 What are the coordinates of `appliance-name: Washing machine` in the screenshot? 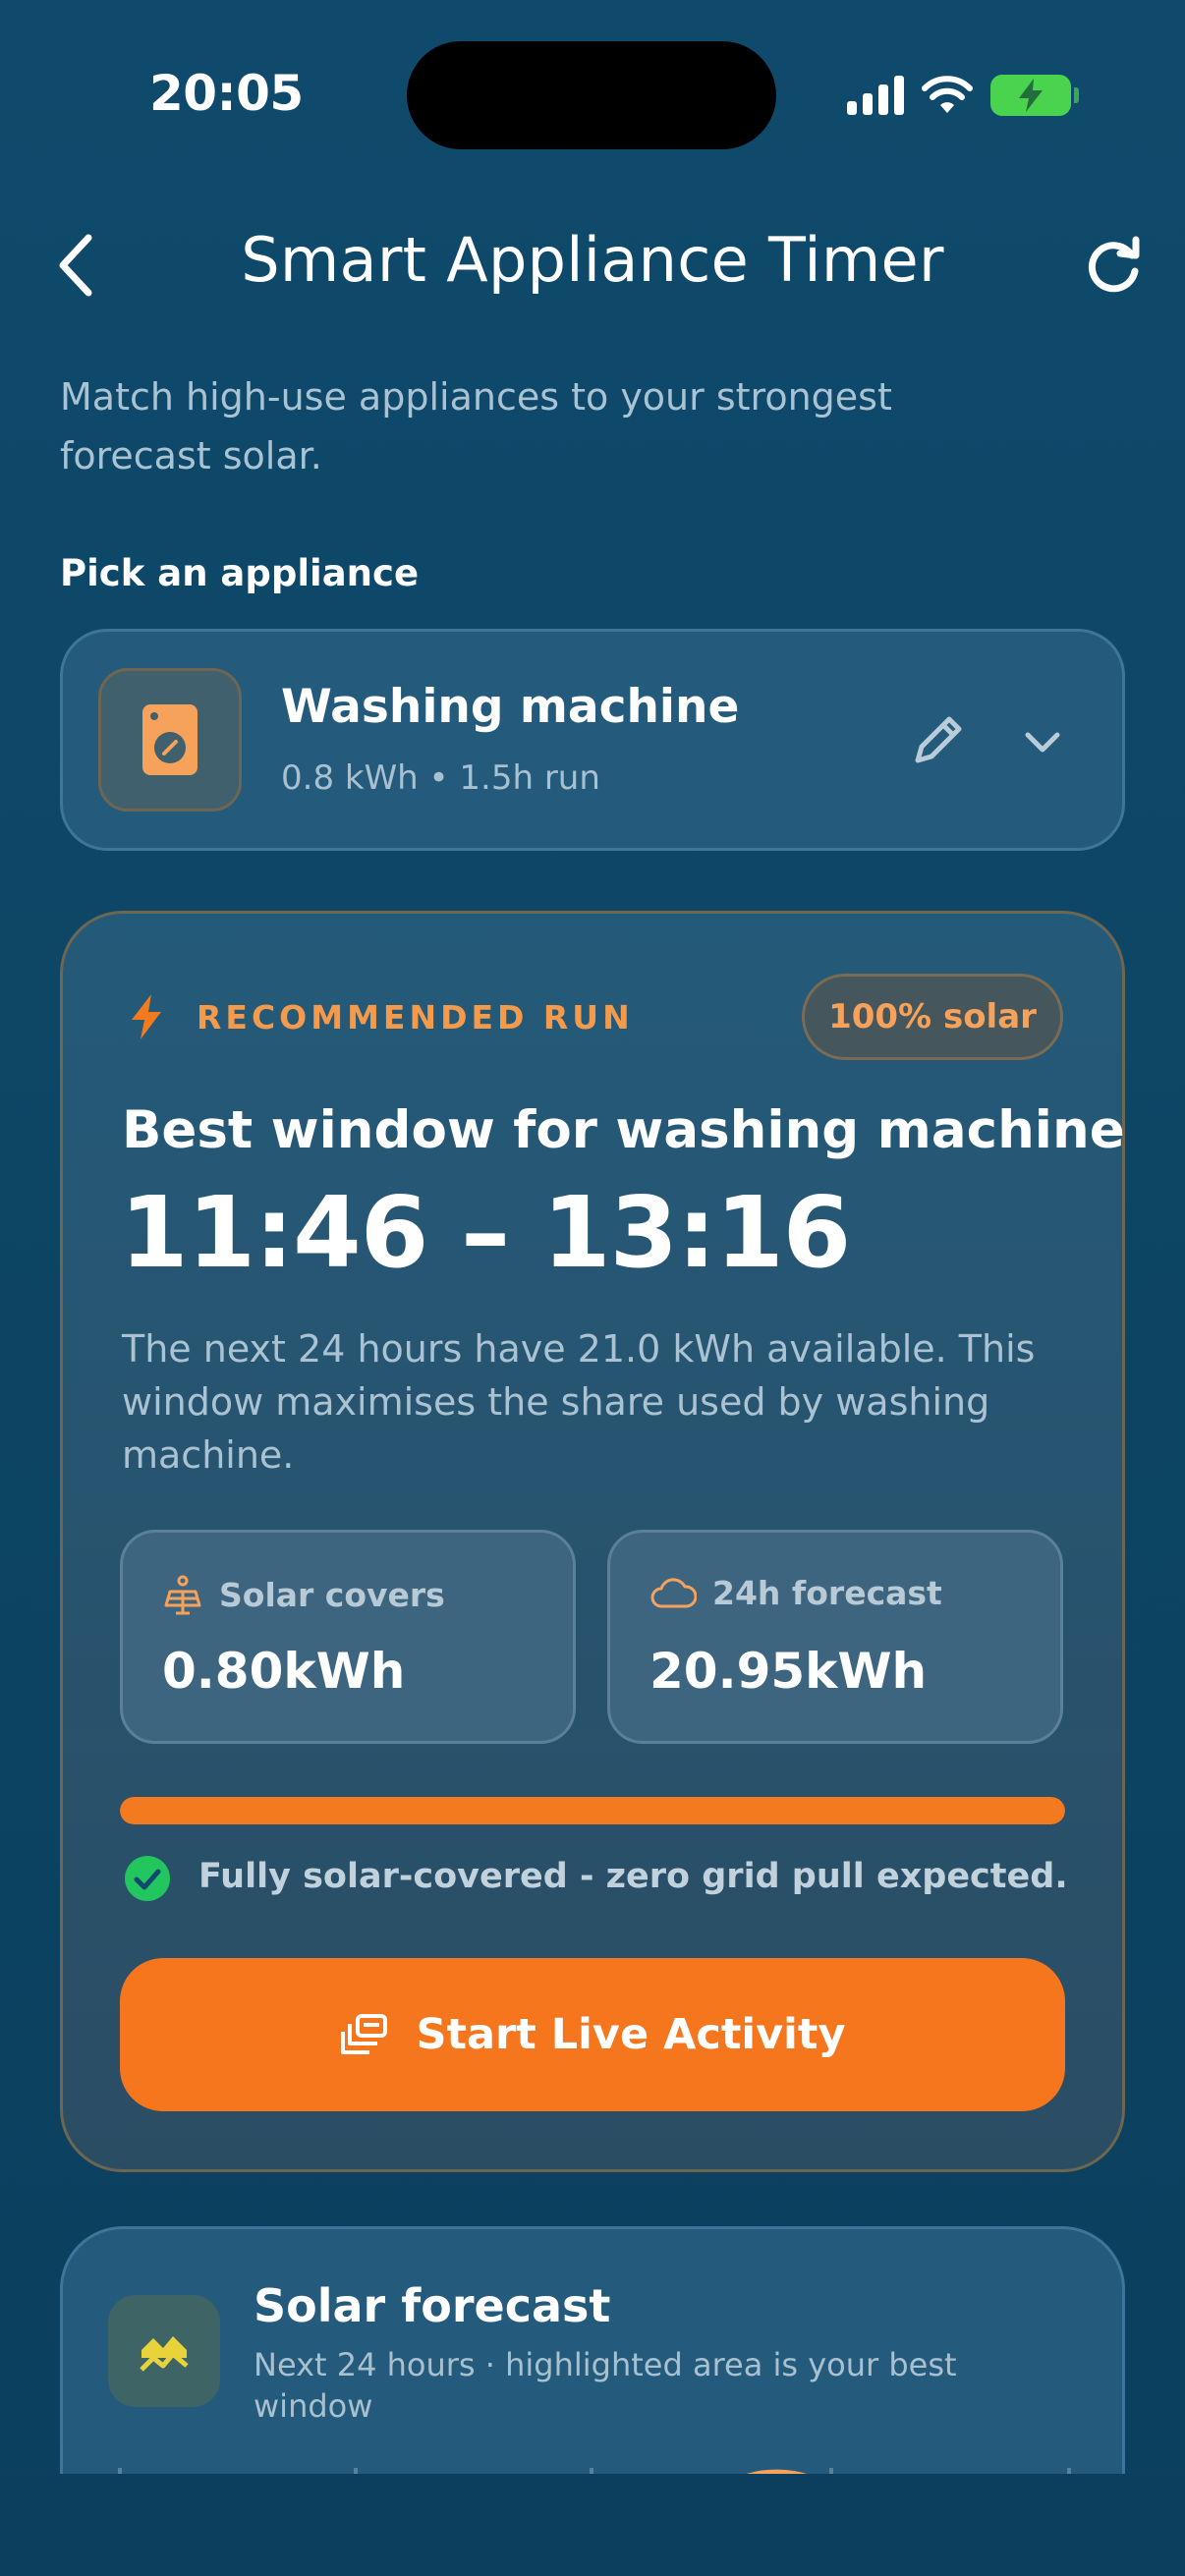 It's located at (511, 707).